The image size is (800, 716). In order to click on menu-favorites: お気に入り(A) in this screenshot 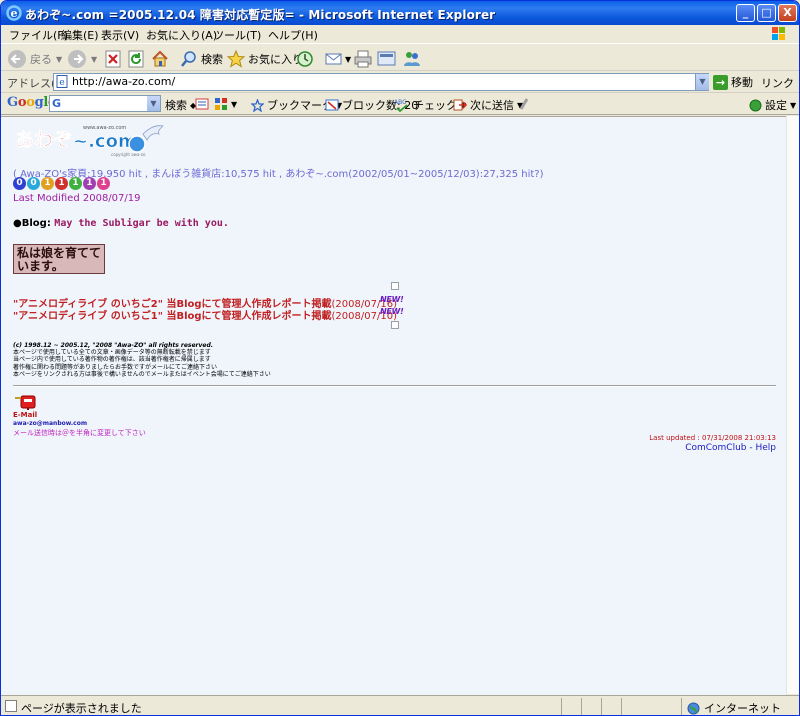, I will do `click(181, 35)`.